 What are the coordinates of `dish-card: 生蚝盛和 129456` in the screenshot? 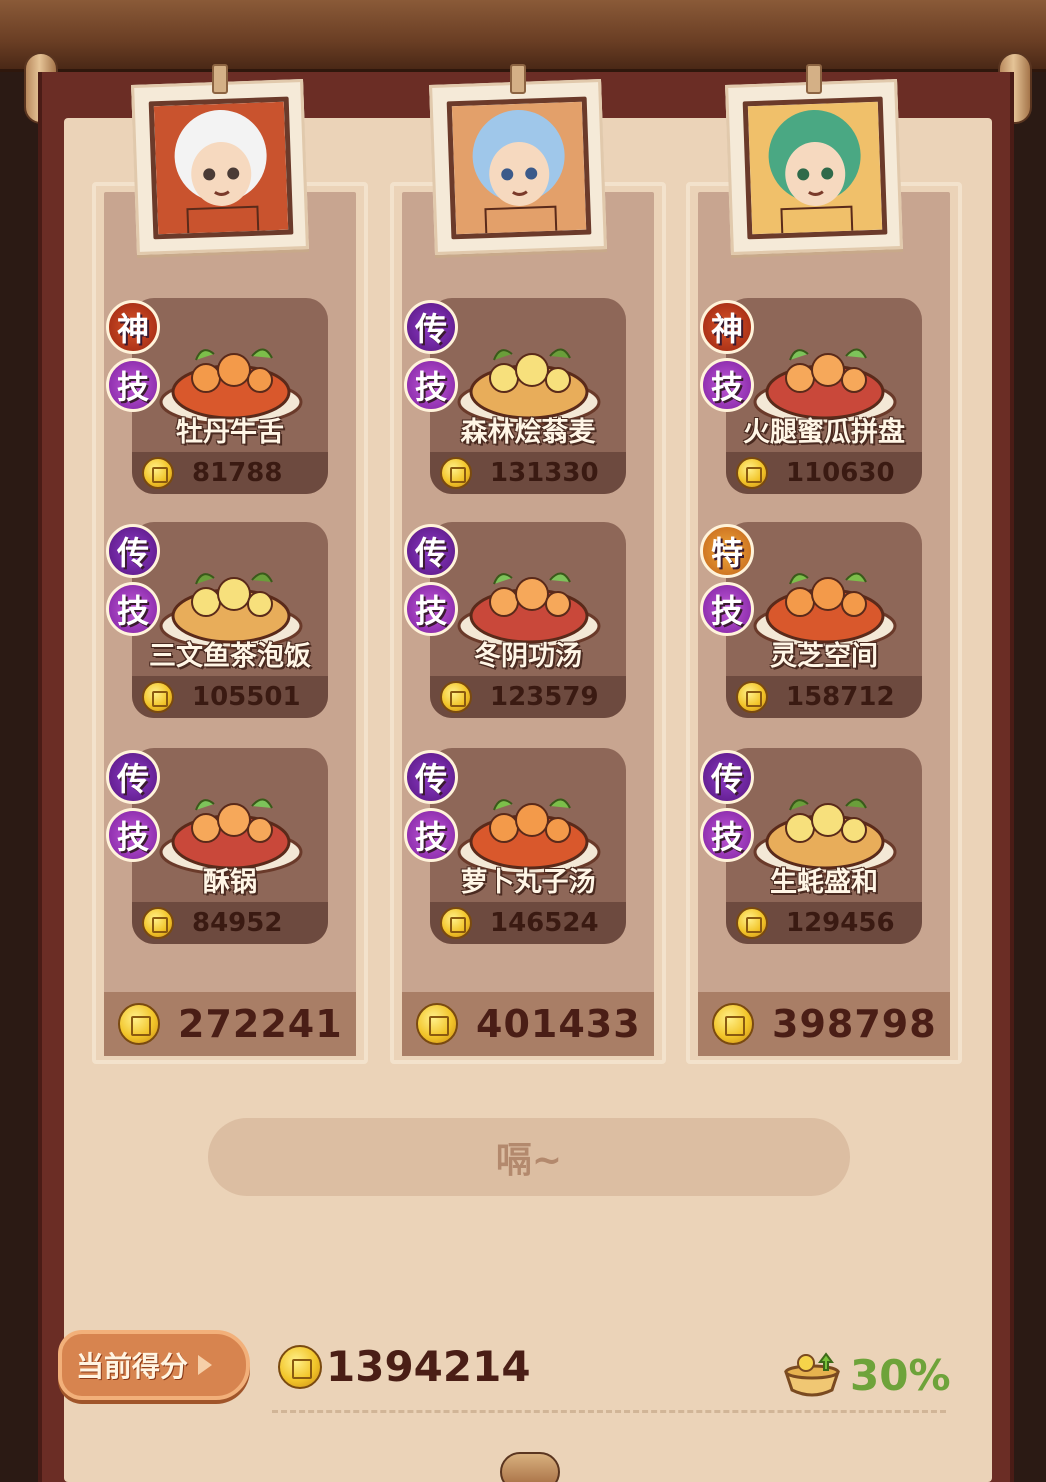 It's located at (824, 846).